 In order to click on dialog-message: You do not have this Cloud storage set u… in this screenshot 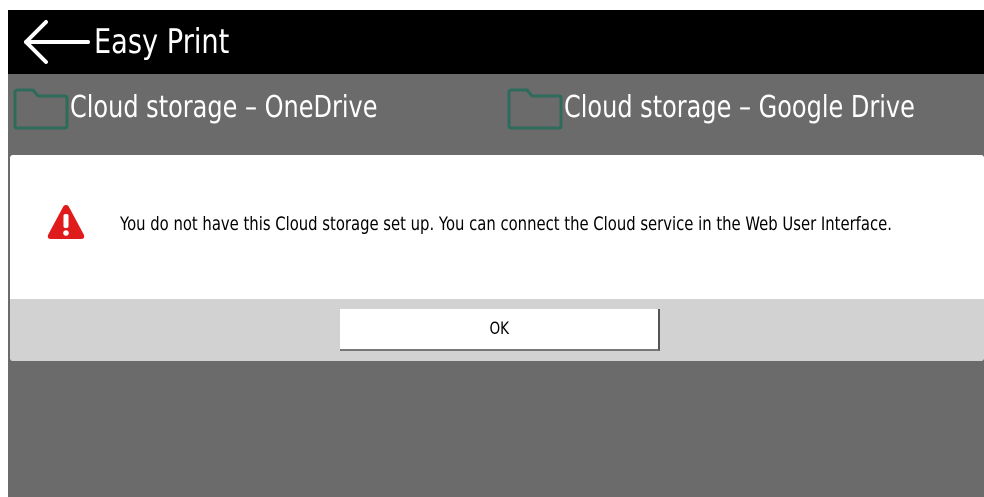, I will do `click(506, 224)`.